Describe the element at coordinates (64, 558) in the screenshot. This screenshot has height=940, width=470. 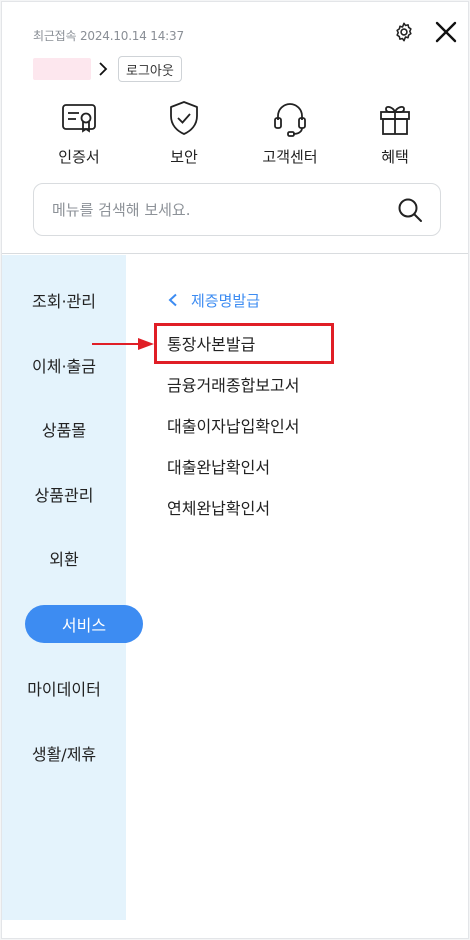
I see `sidebar-item-forex: 외환` at that location.